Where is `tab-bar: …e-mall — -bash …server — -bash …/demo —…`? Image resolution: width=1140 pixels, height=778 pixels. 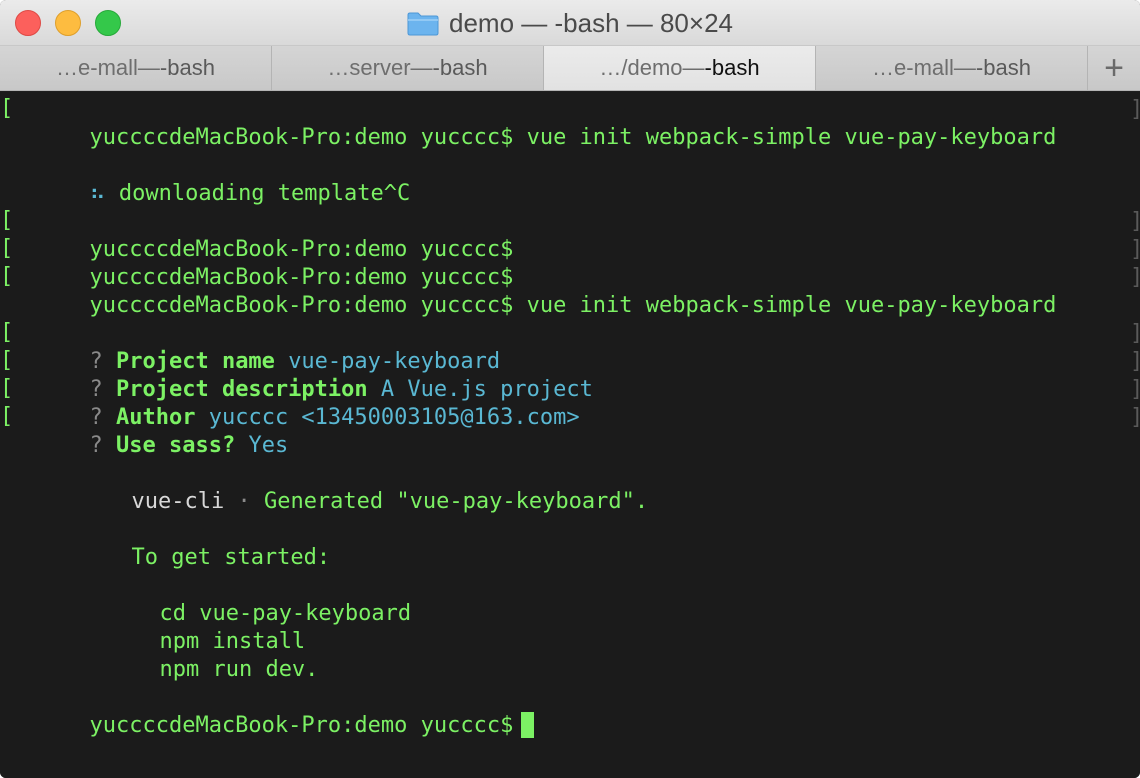 tab-bar: …e-mall — -bash …server — -bash …/demo —… is located at coordinates (570, 68).